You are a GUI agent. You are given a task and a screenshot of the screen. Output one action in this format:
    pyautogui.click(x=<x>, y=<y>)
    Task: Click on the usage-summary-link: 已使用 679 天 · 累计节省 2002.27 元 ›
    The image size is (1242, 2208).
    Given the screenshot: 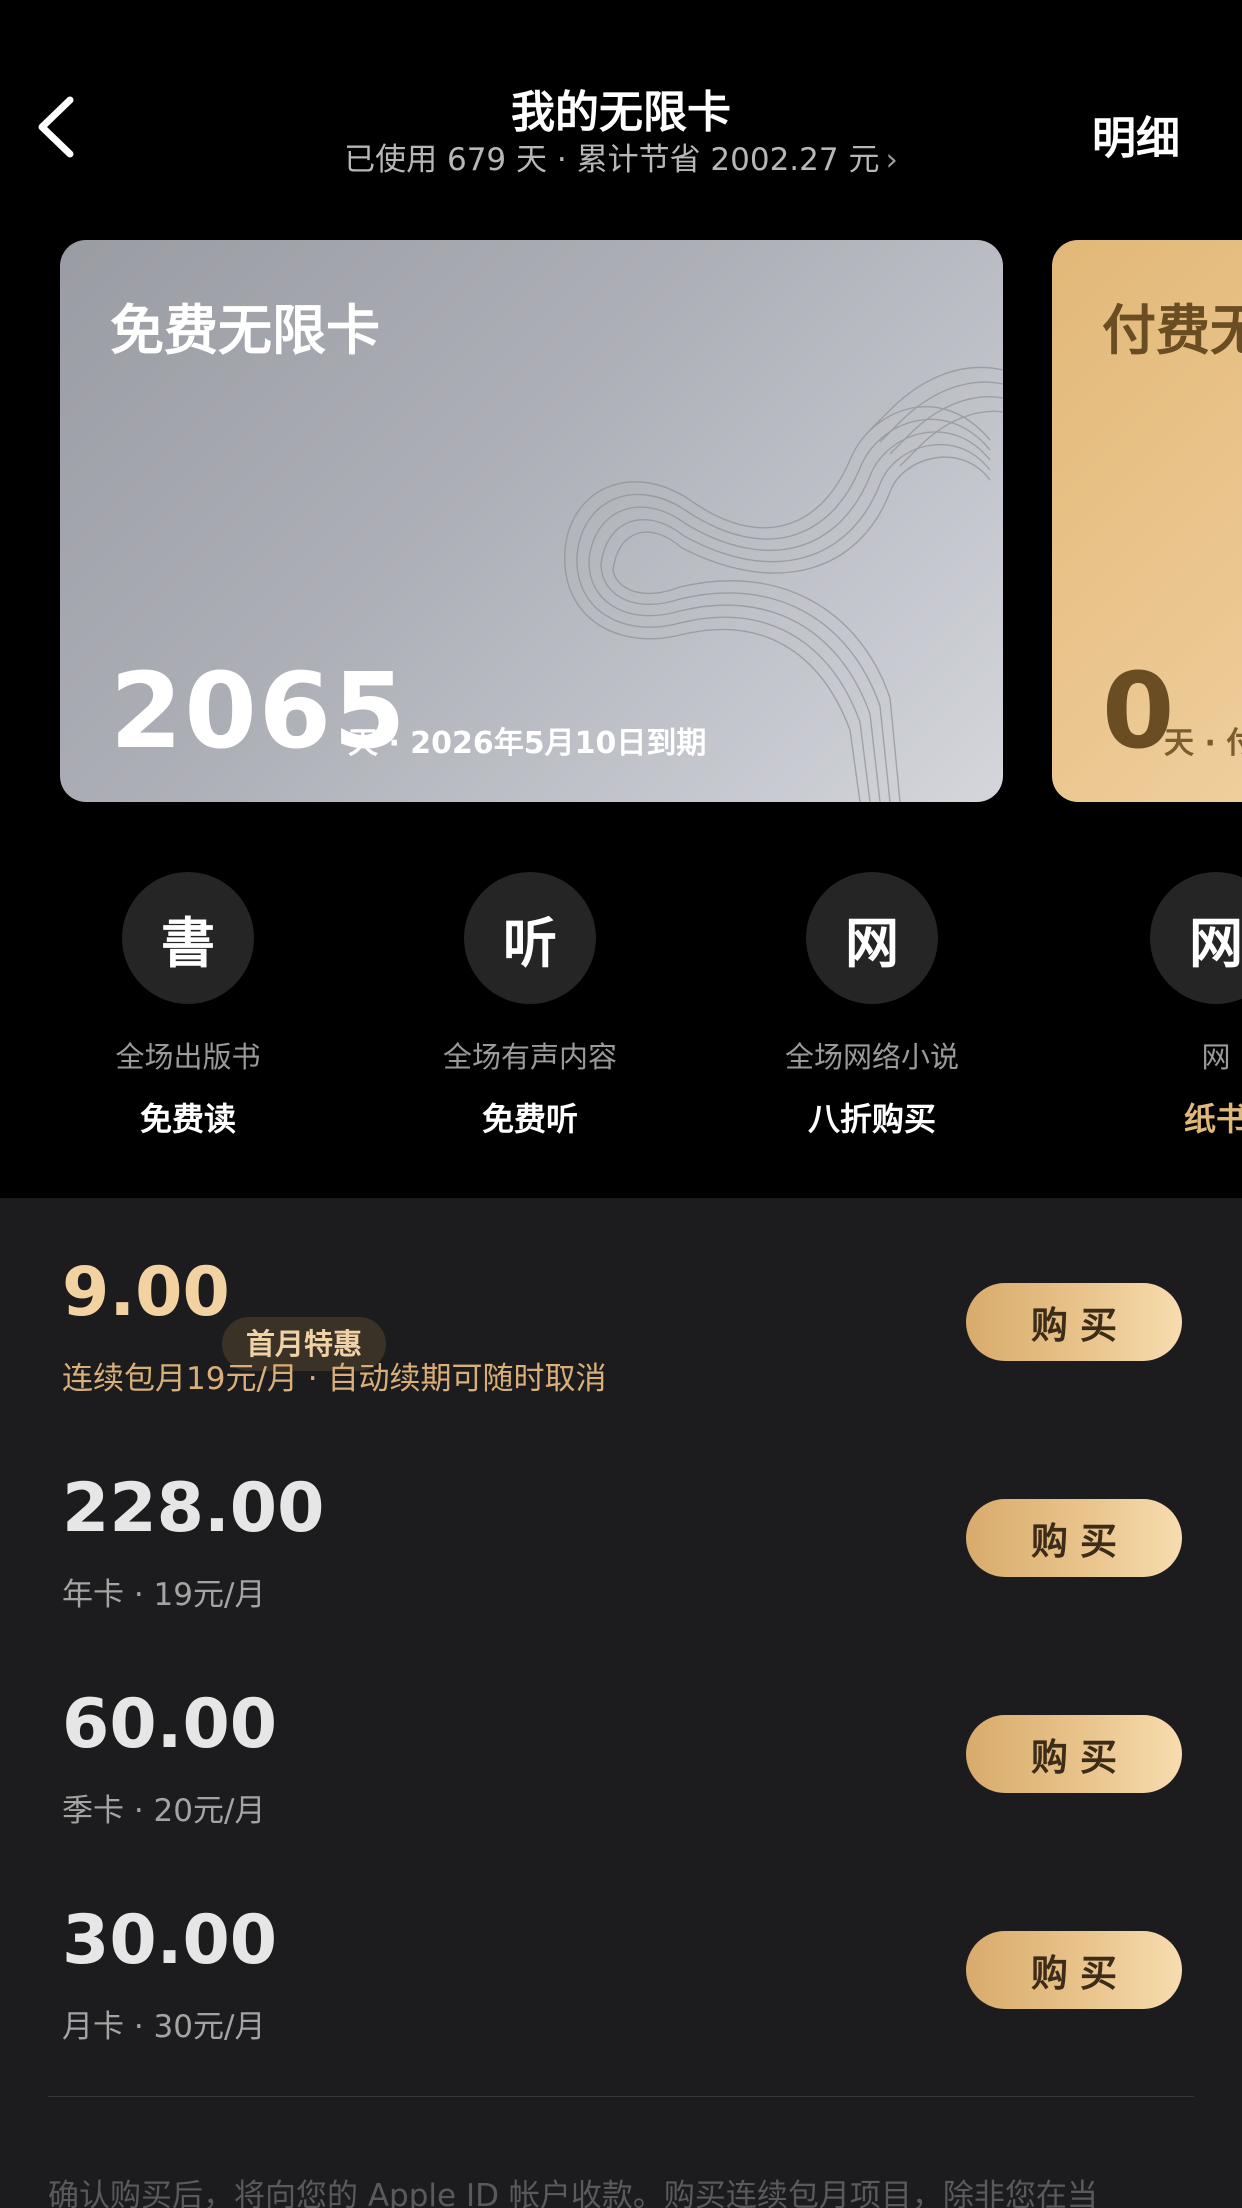 What is the action you would take?
    pyautogui.click(x=621, y=156)
    